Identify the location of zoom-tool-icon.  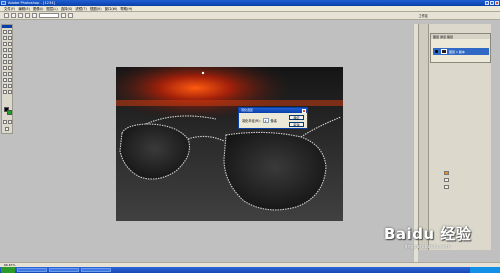
(10, 92).